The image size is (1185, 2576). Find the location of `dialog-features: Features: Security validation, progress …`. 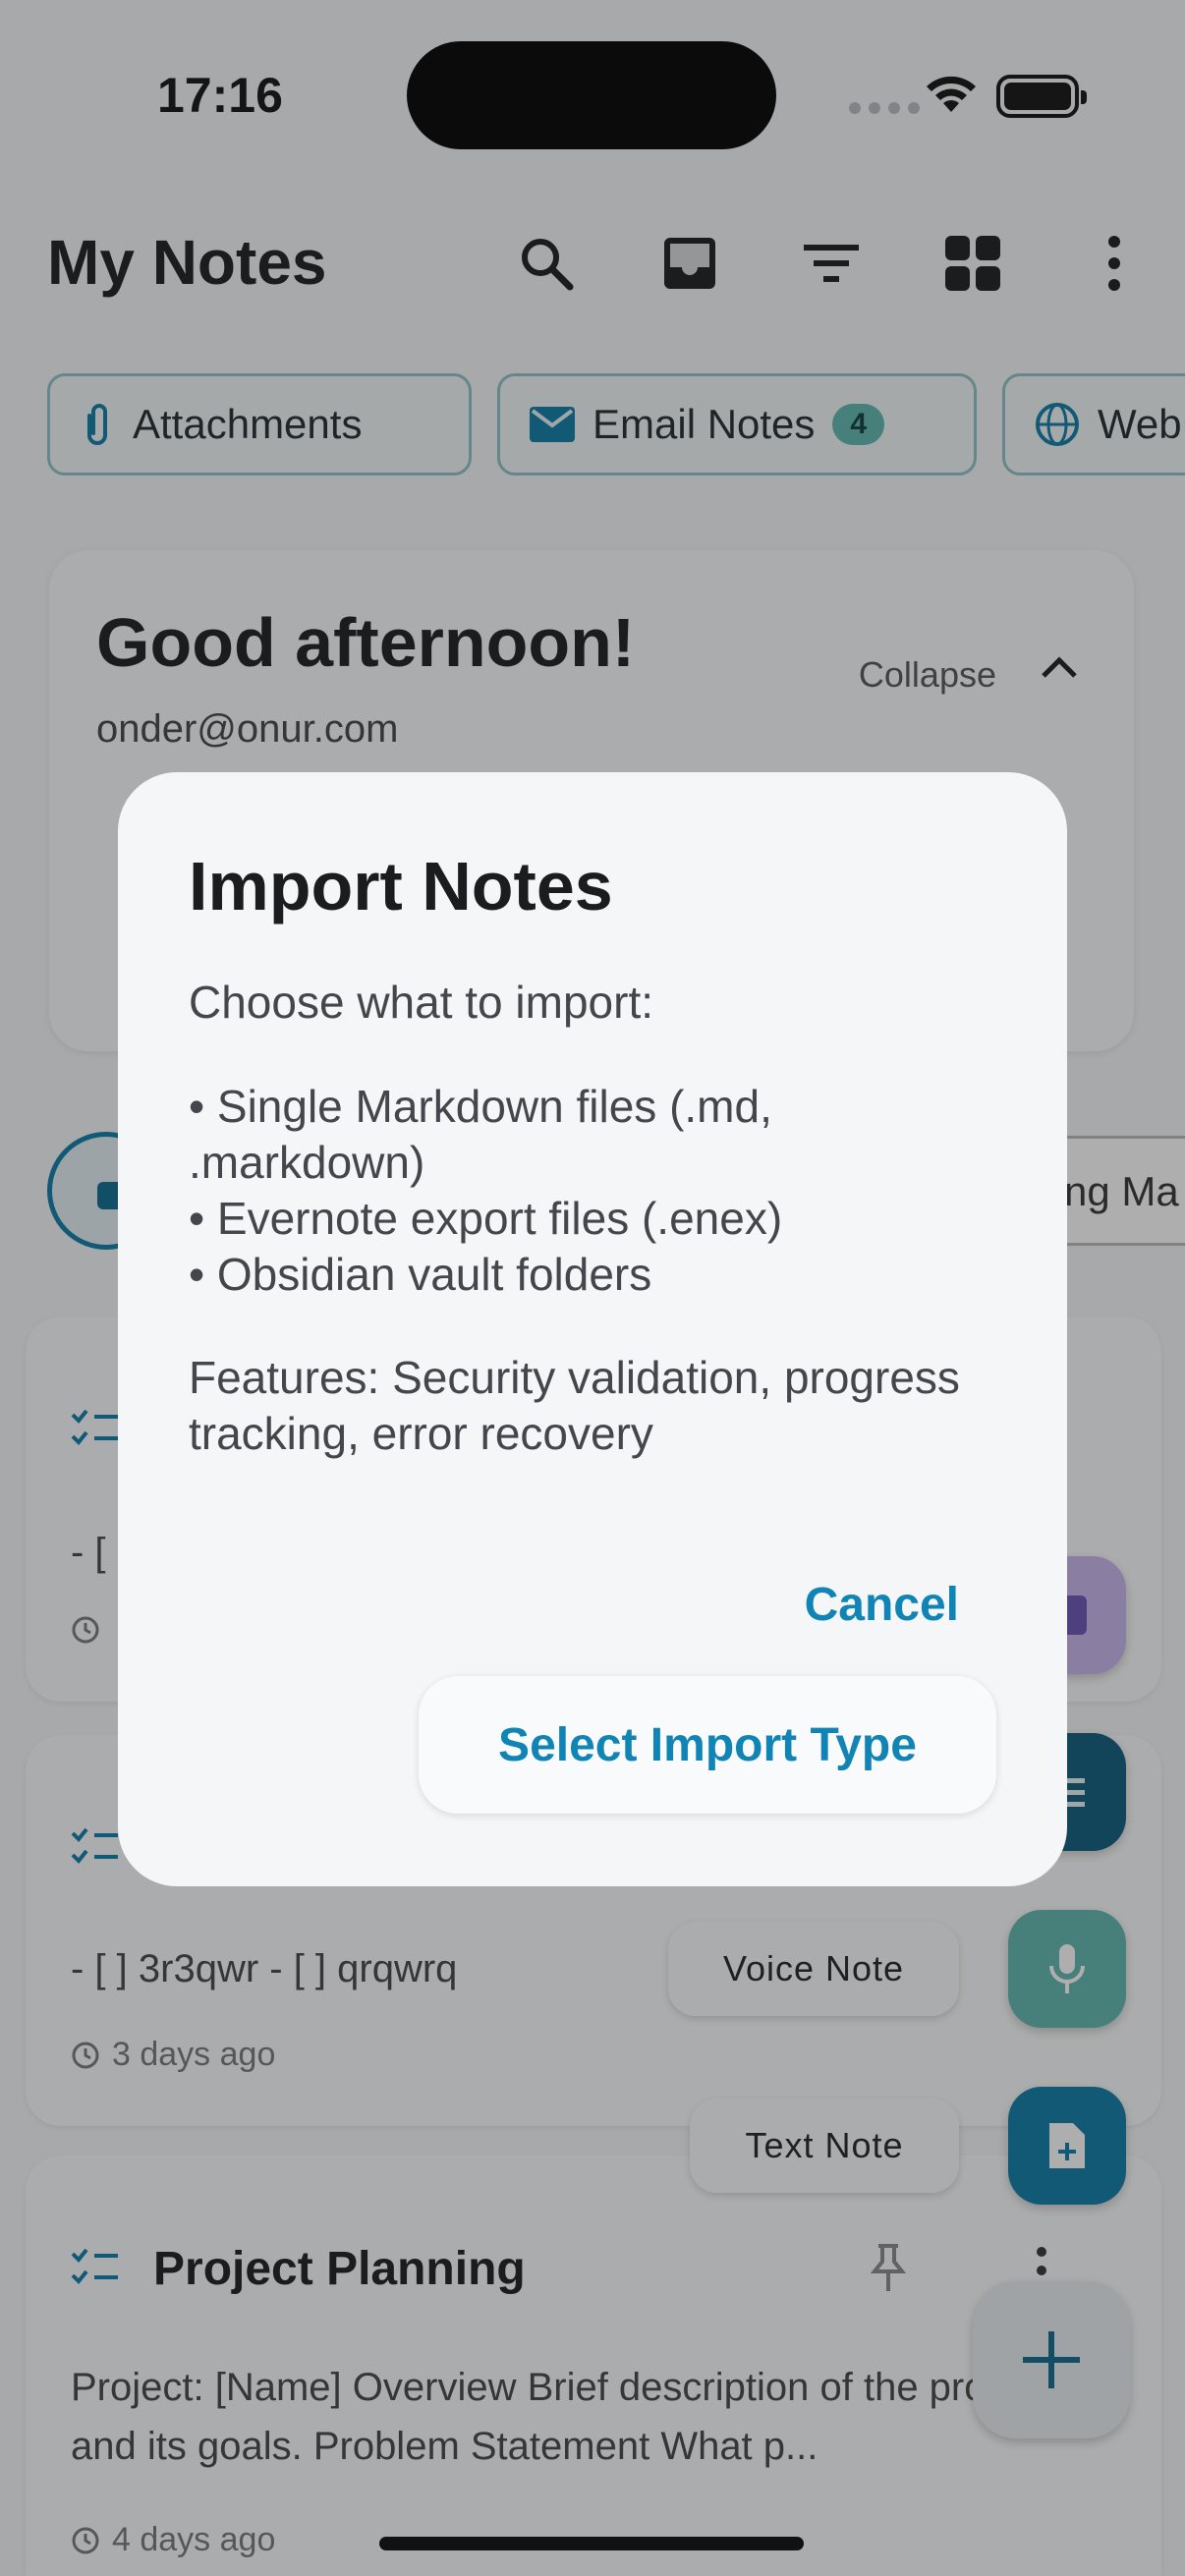

dialog-features: Features: Security validation, progress … is located at coordinates (575, 1405).